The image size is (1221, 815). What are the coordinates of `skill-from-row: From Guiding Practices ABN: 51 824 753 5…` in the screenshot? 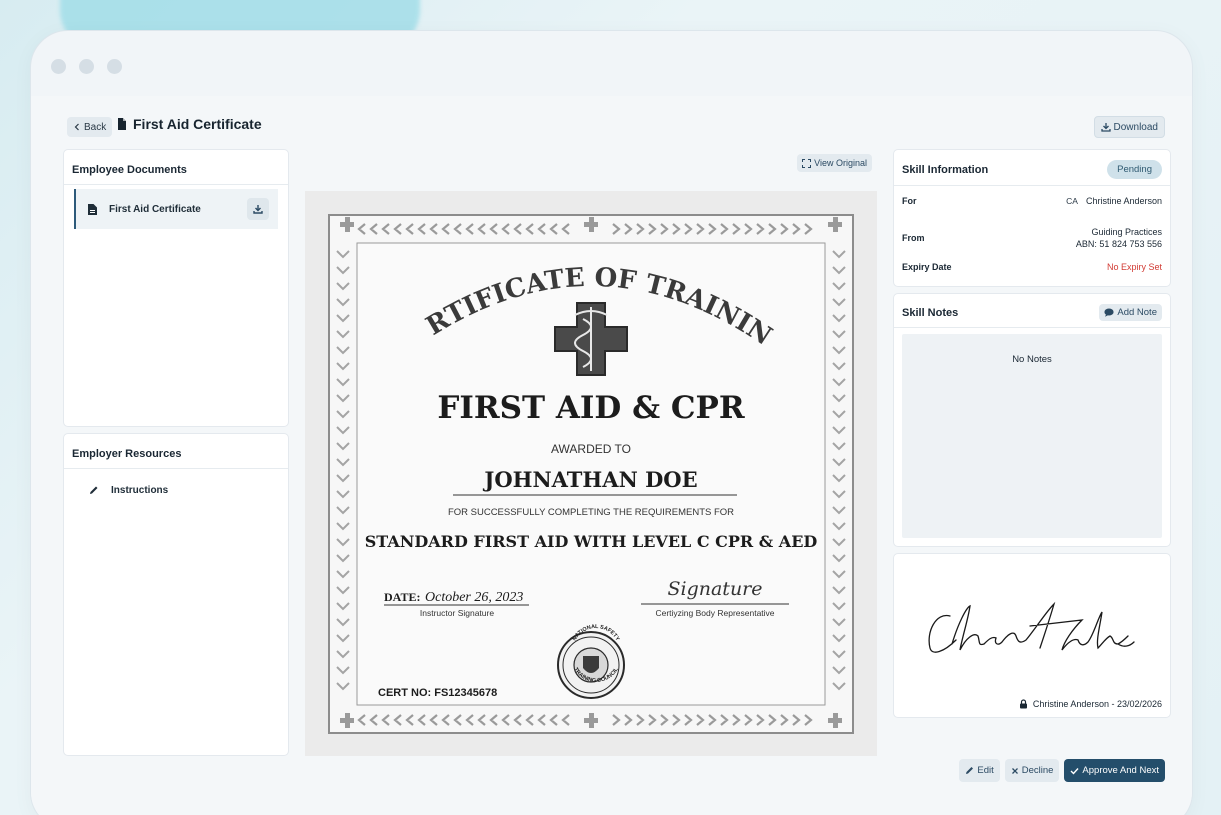 It's located at (1032, 238).